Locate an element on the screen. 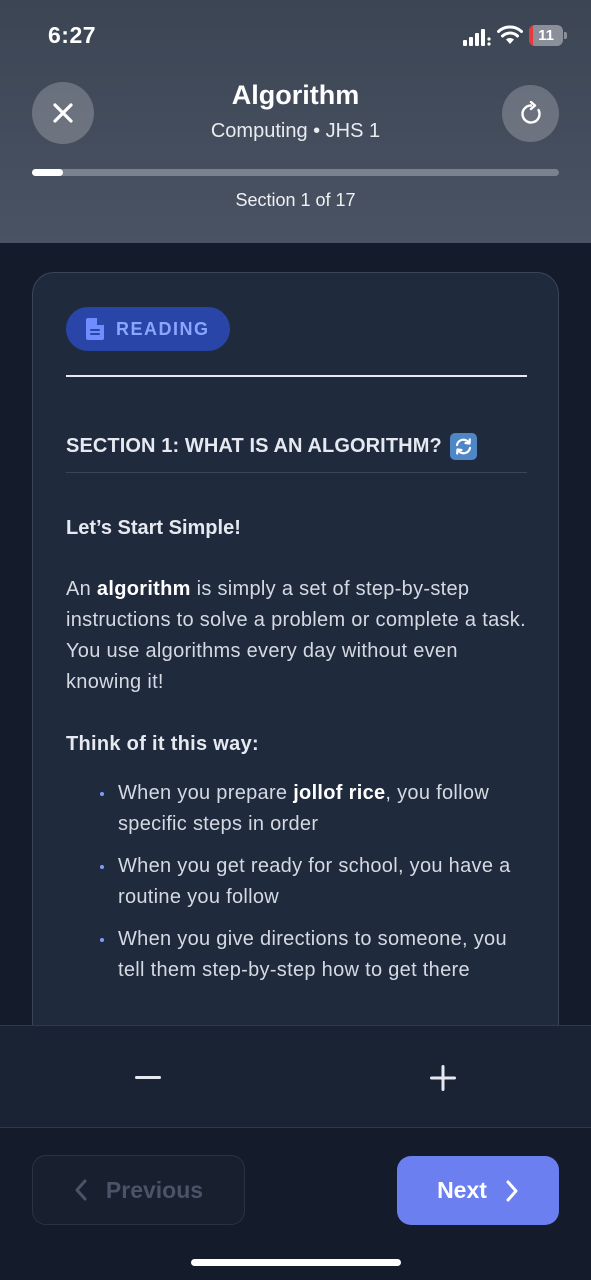 Image resolution: width=591 pixels, height=1280 pixels. section-counter: Section 1 of 17 is located at coordinates (295, 200).